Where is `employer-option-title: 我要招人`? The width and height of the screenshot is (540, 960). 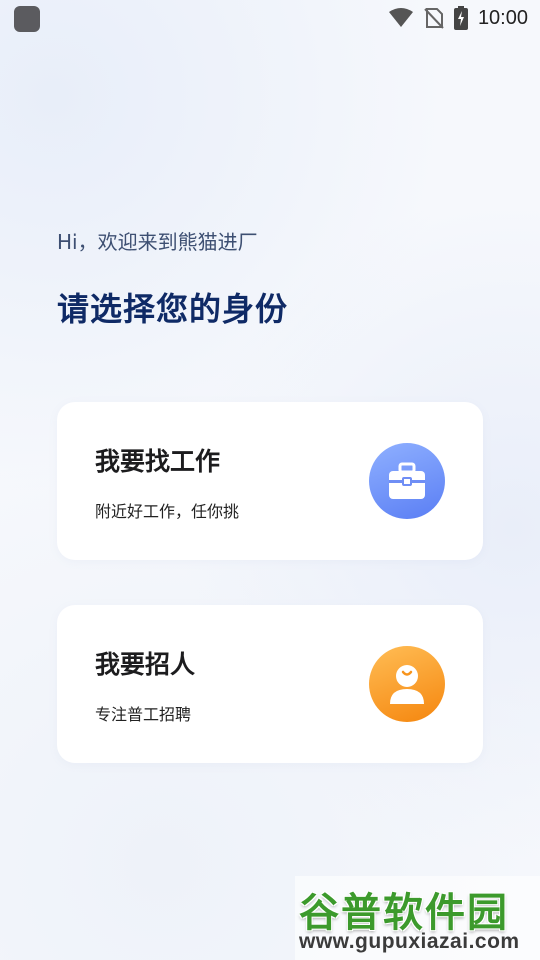
employer-option-title: 我要招人 is located at coordinates (145, 664).